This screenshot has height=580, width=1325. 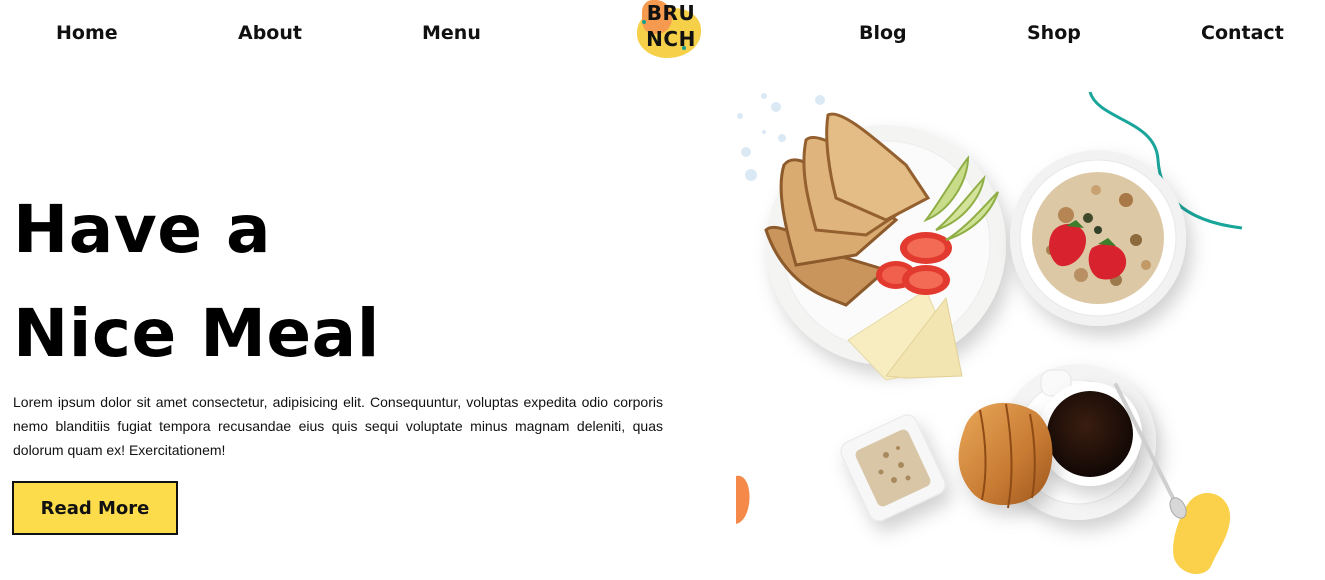 I want to click on logo-text-line1: BRU, so click(x=671, y=13).